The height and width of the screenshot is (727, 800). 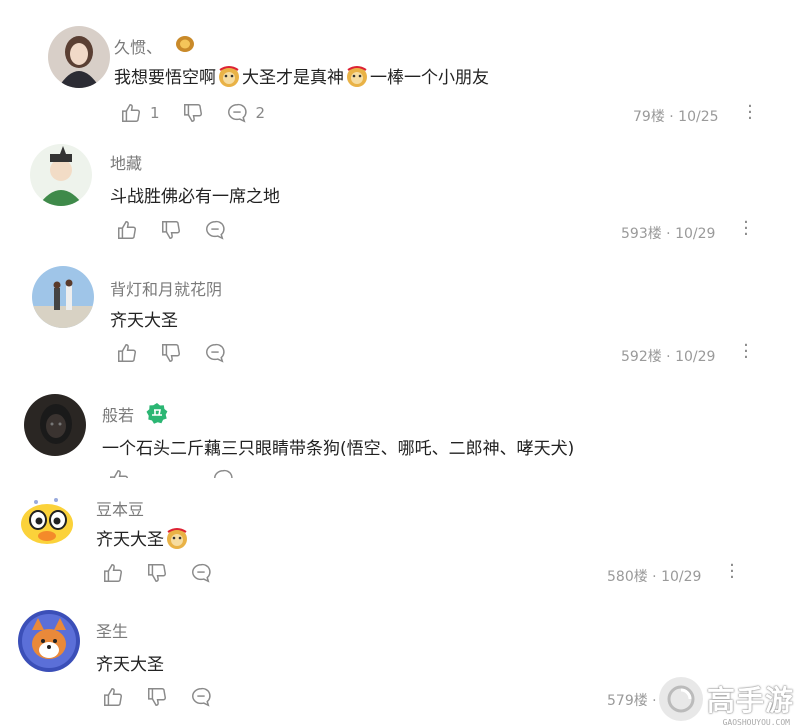 I want to click on floor-date: 580楼 · 10/29, so click(x=654, y=577).